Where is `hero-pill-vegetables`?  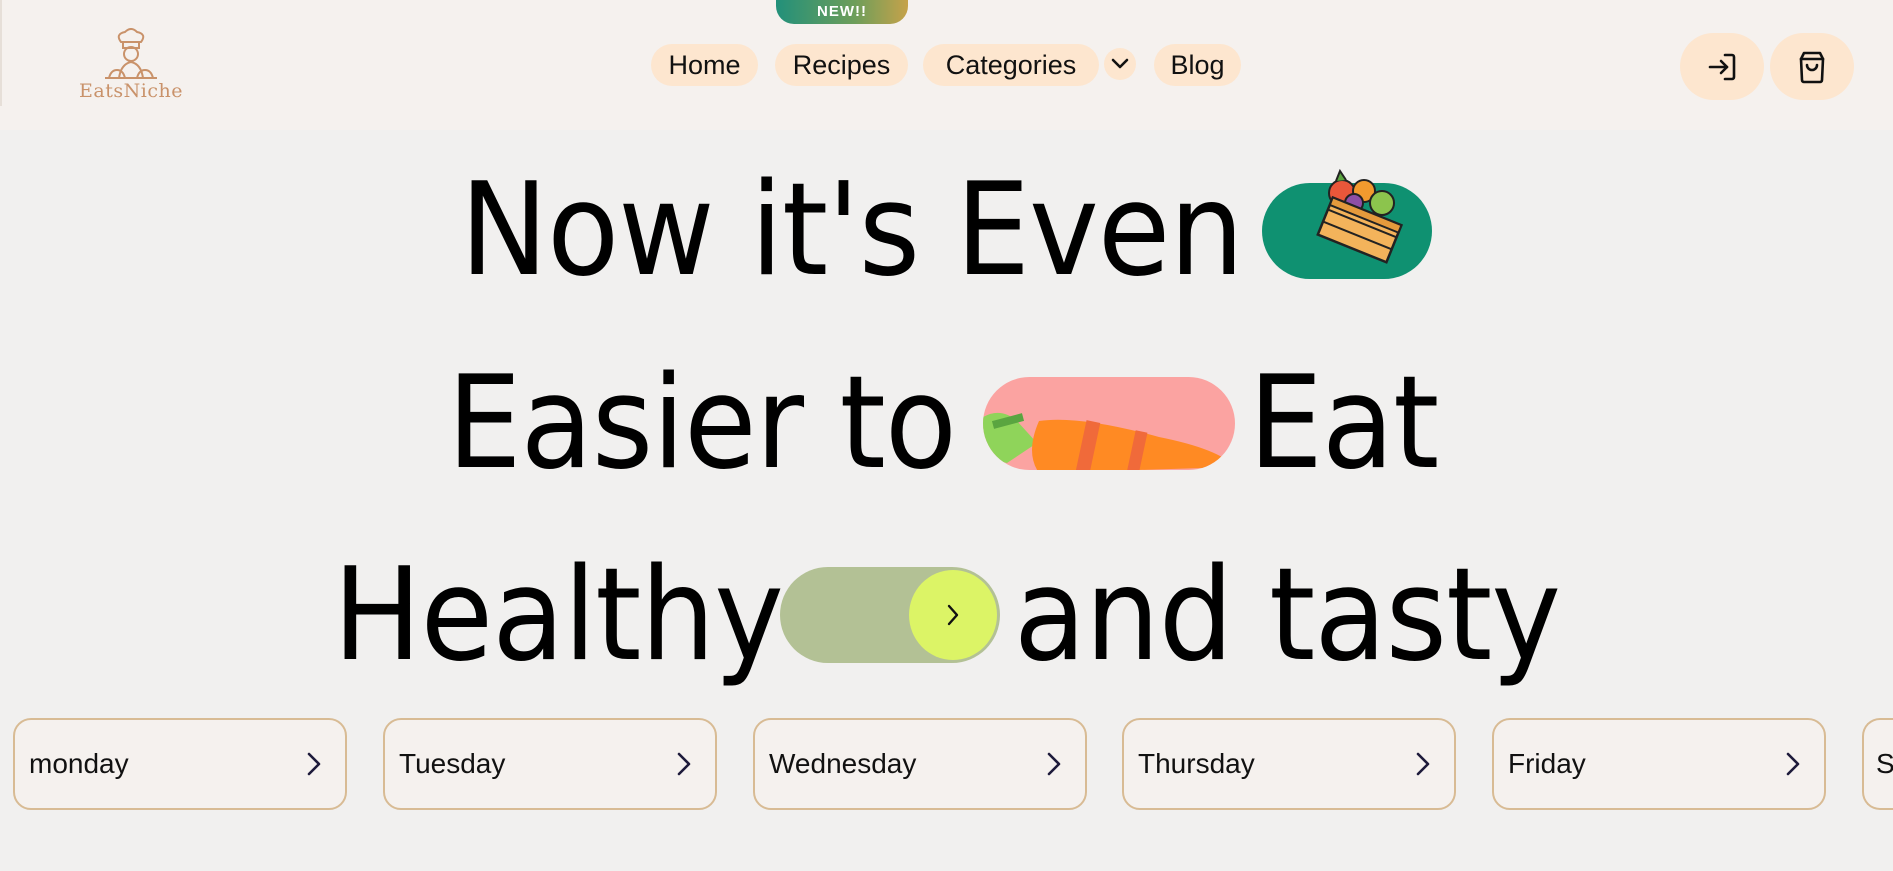
hero-pill-vegetables is located at coordinates (1347, 223).